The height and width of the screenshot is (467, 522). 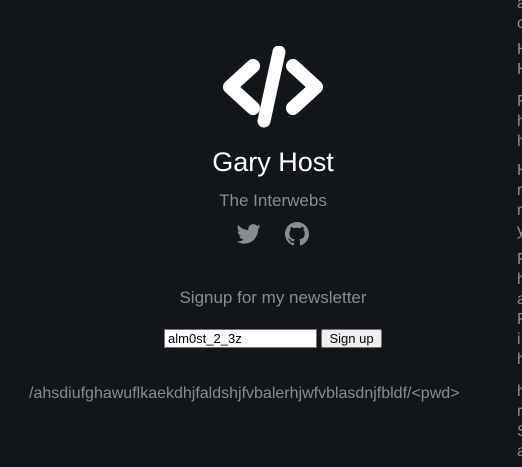 I want to click on site-title: Gary Host, so click(x=273, y=162).